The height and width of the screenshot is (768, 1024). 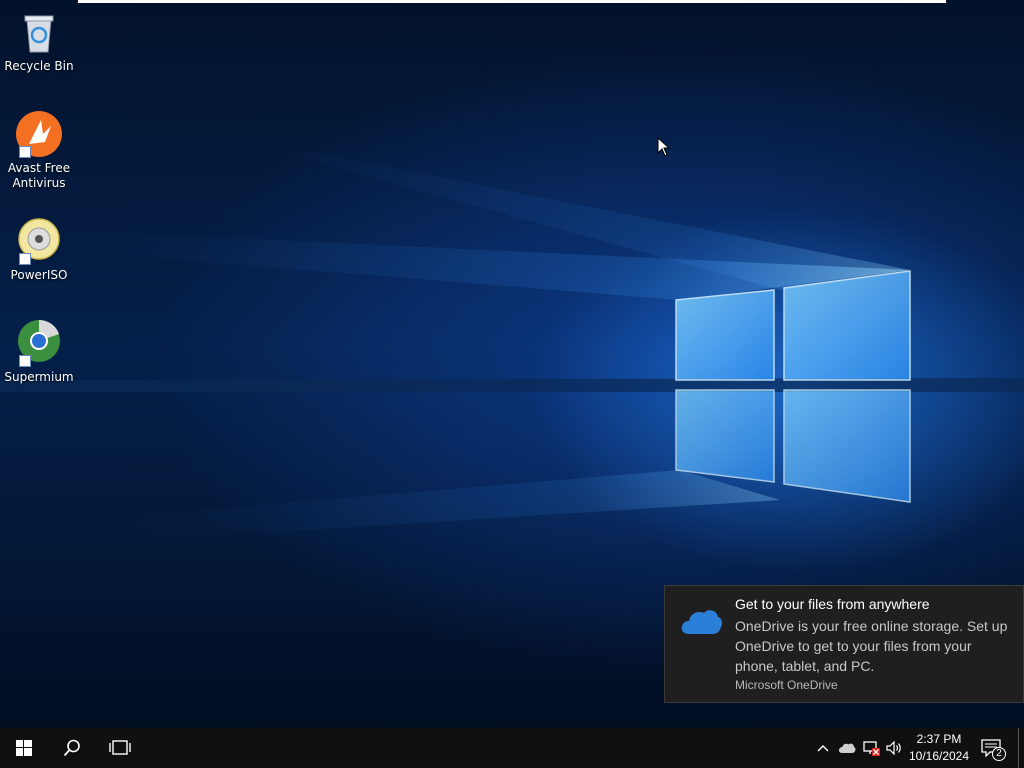 What do you see at coordinates (39, 275) in the screenshot?
I see `desktop-icon-label: PowerISO` at bounding box center [39, 275].